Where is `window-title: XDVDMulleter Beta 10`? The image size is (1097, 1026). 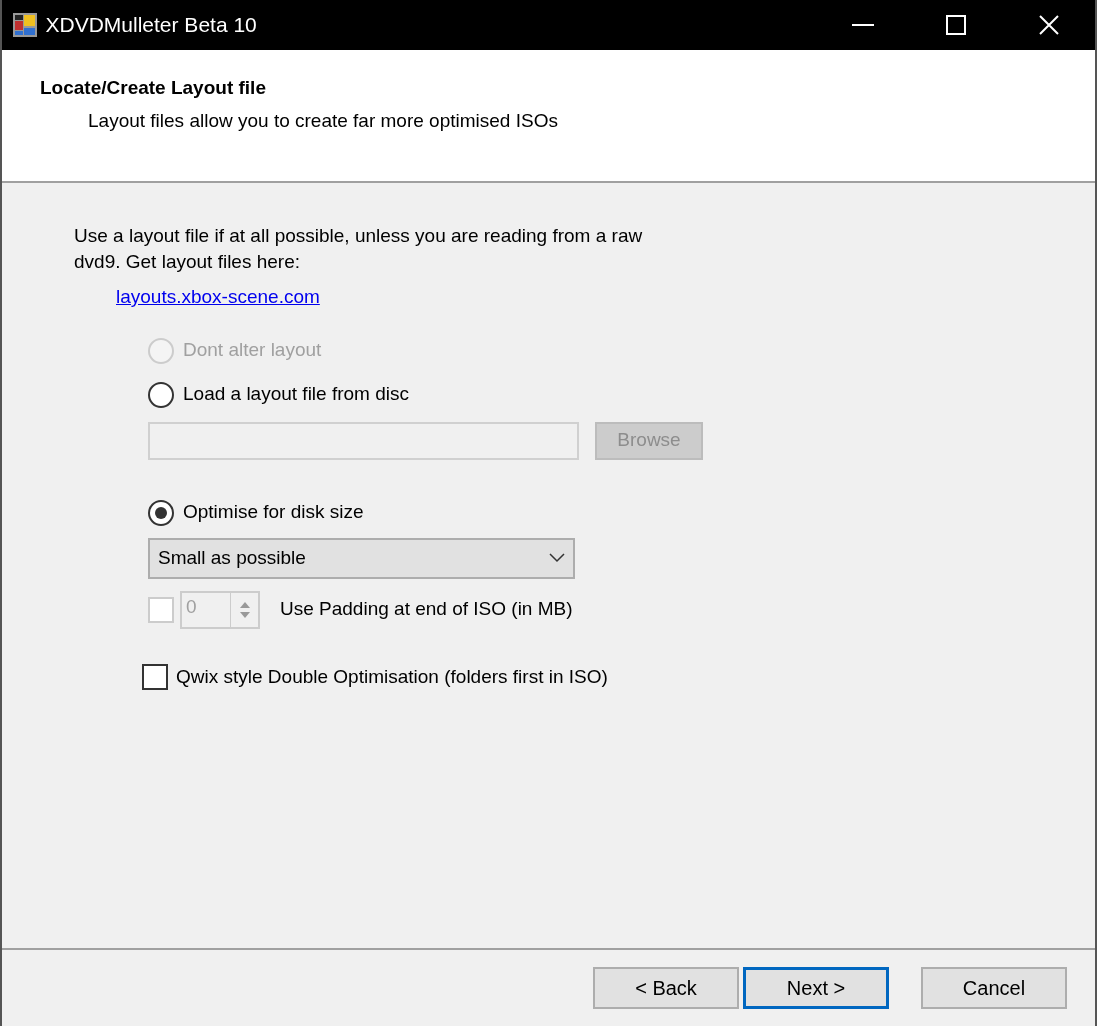 window-title: XDVDMulleter Beta 10 is located at coordinates (151, 25).